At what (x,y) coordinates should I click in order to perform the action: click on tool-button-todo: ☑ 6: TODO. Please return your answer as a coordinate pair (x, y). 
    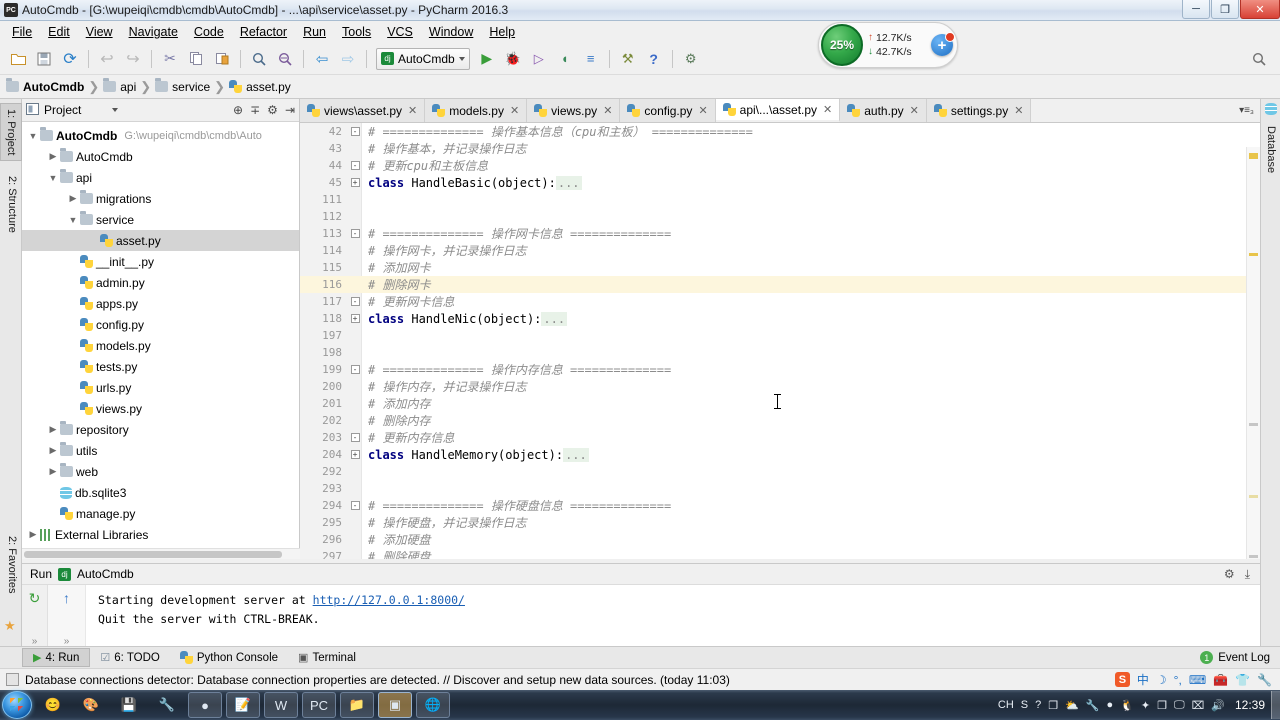
    Looking at the image, I should click on (129, 657).